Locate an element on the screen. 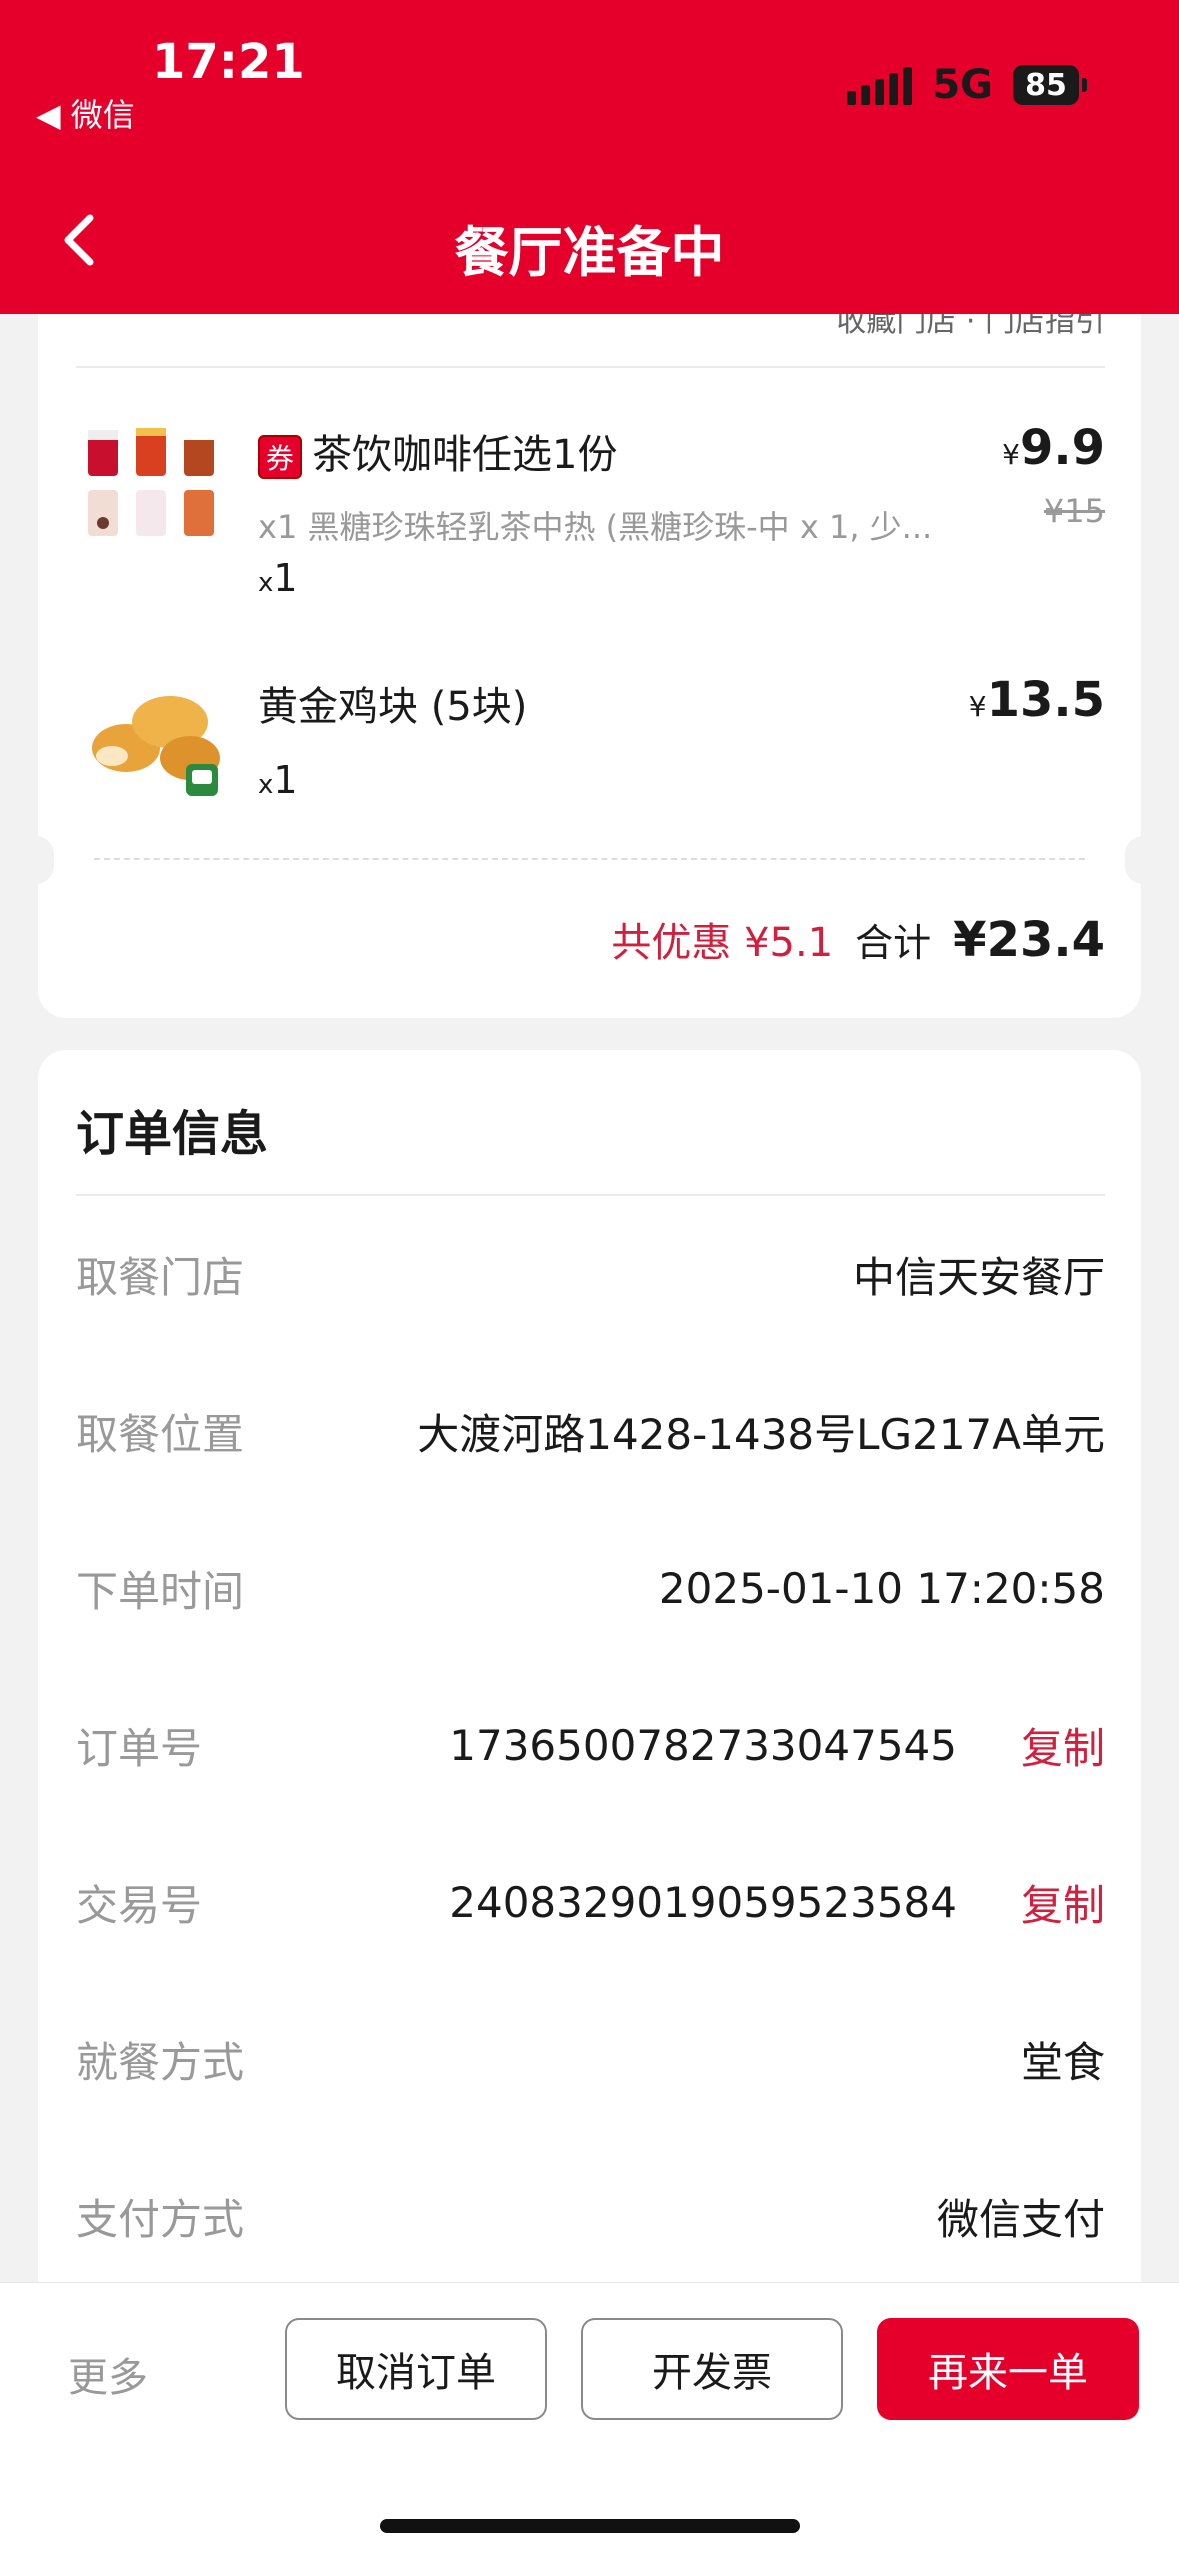 This screenshot has width=1179, height=2557. ticket-notch-left is located at coordinates (46, 860).